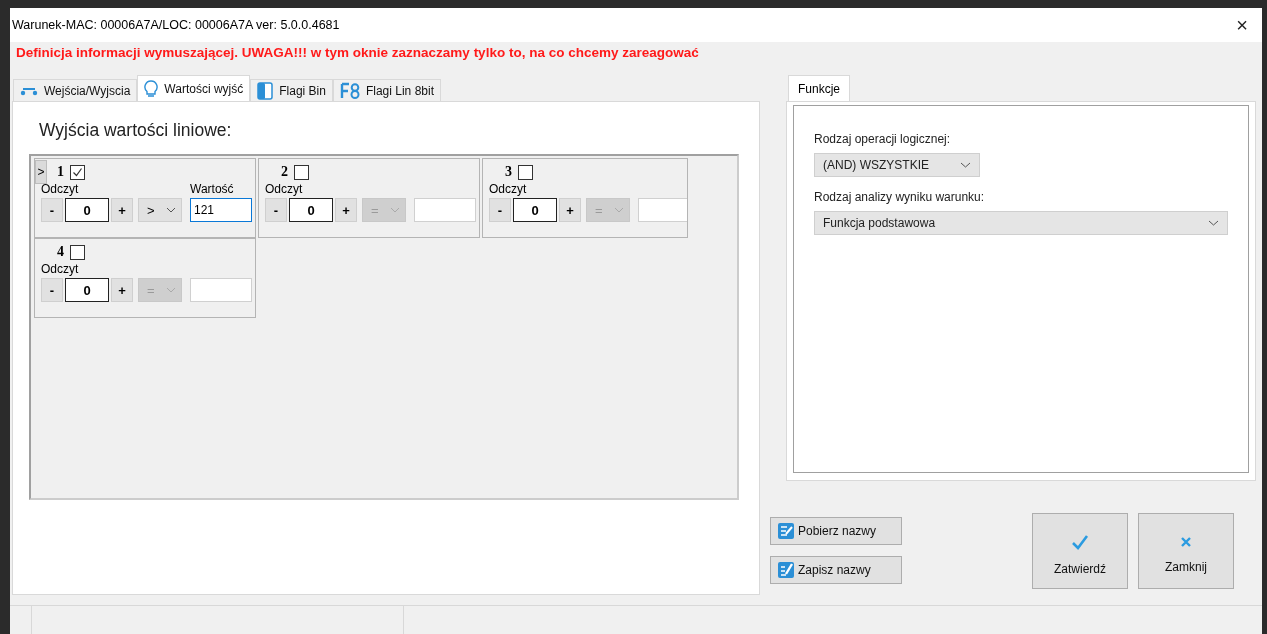 This screenshot has height=634, width=1267. Describe the element at coordinates (212, 189) in the screenshot. I see `value-label: Wartość` at that location.